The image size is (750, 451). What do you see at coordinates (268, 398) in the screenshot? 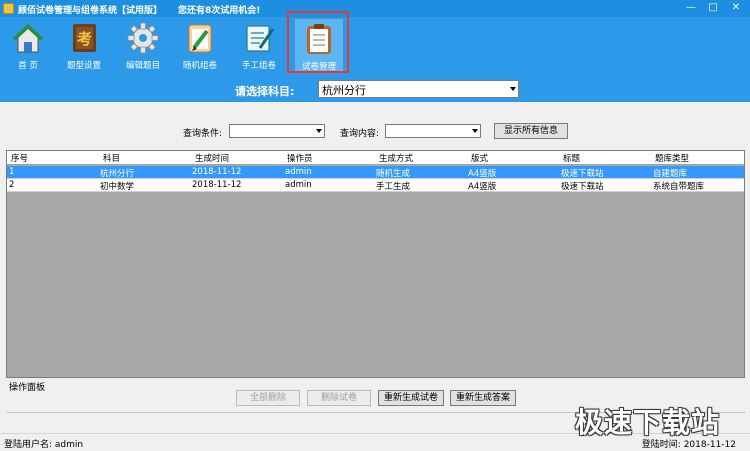
I see `delete-all-button: 全部删除` at bounding box center [268, 398].